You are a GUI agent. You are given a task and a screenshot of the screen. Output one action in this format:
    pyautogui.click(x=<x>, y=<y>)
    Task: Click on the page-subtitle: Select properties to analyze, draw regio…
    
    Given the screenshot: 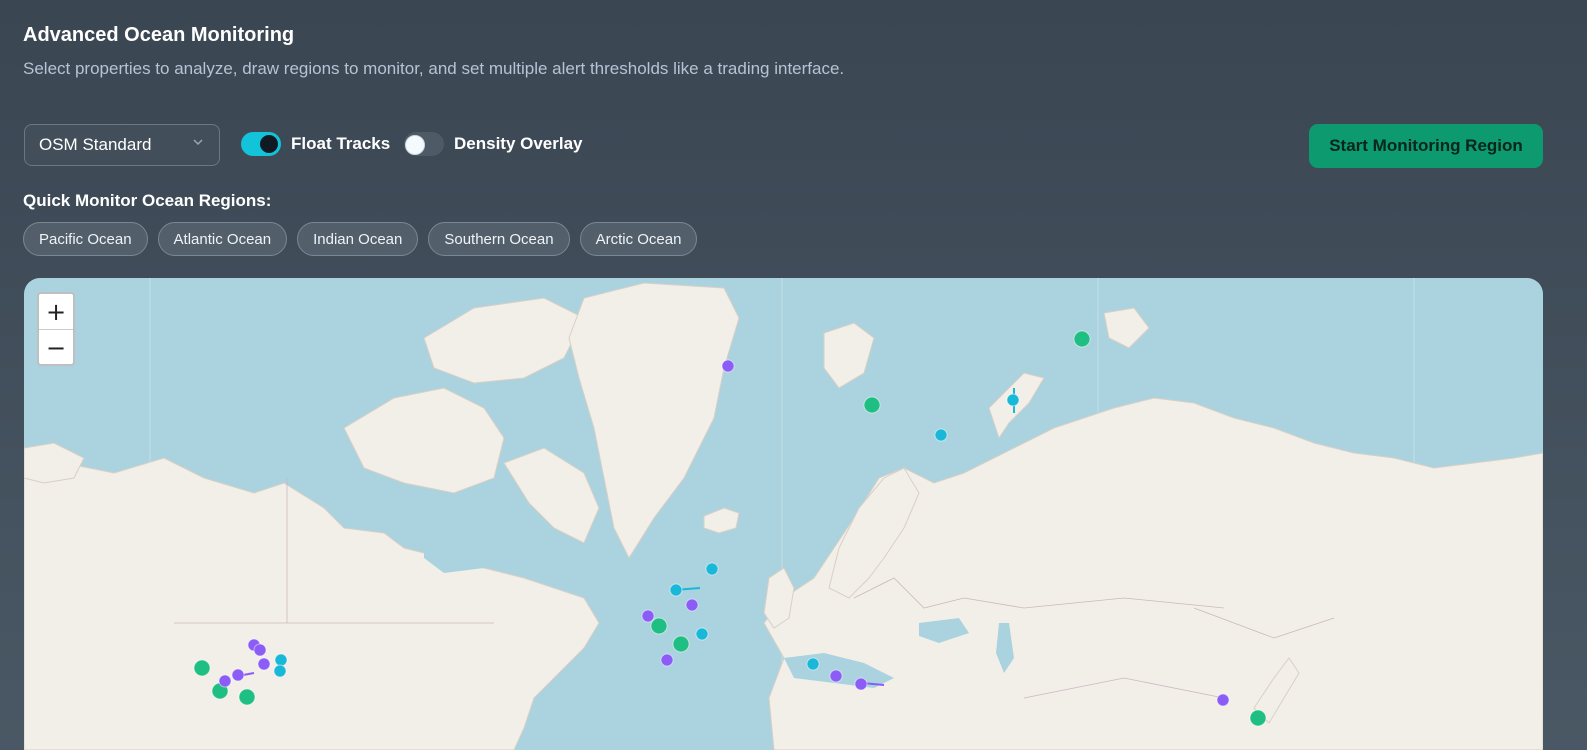 What is the action you would take?
    pyautogui.click(x=434, y=68)
    